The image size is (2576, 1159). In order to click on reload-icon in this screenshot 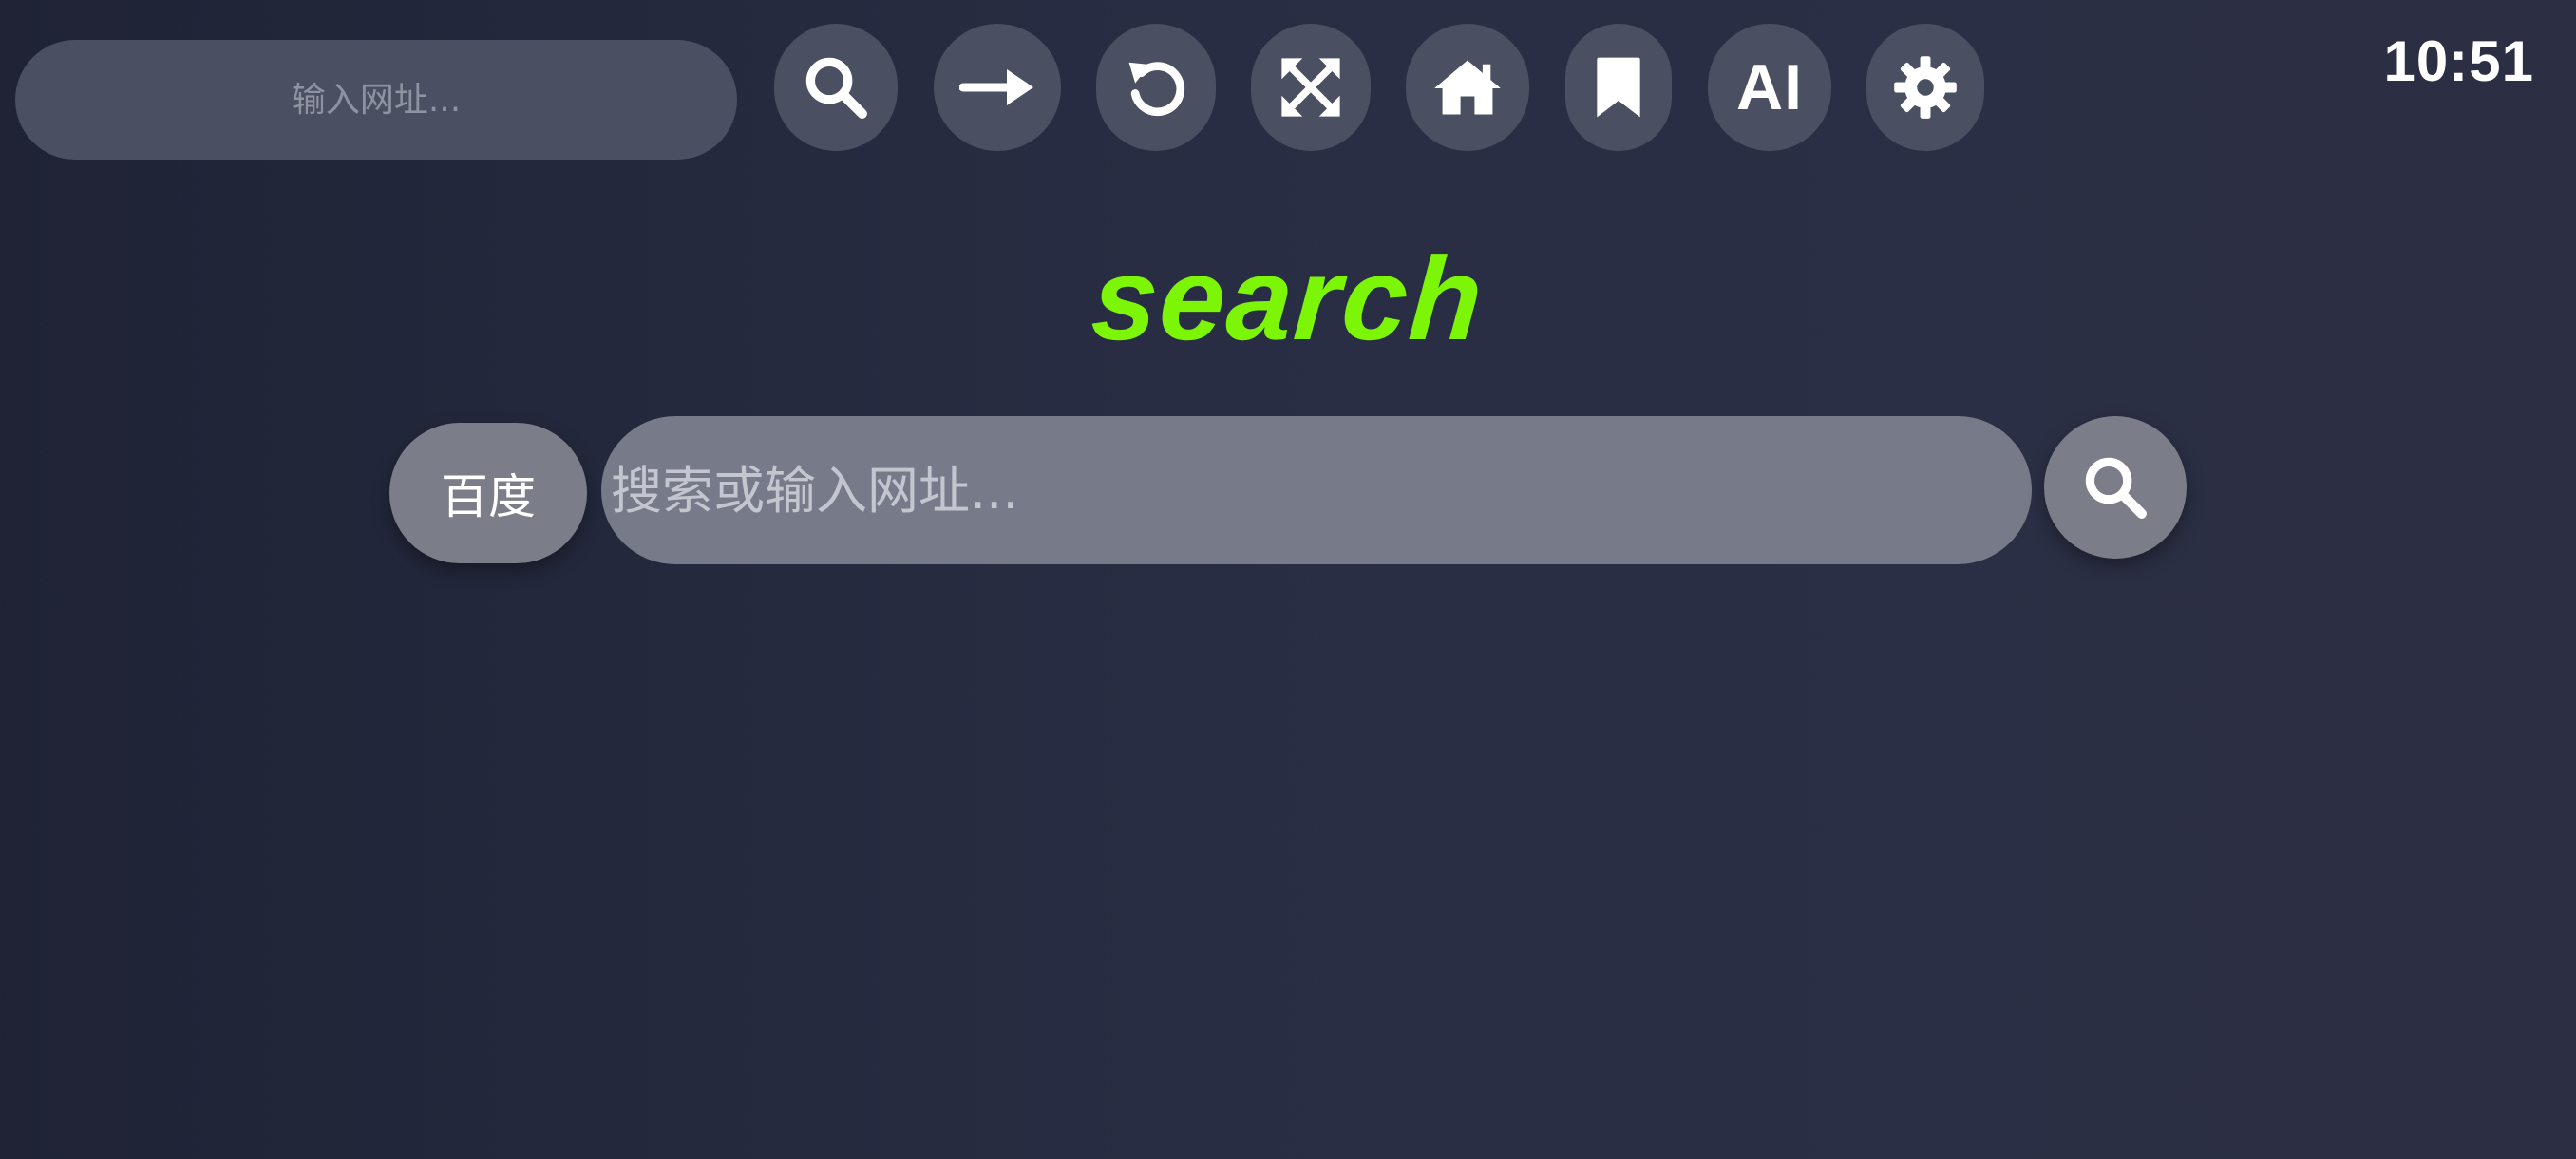, I will do `click(1156, 89)`.